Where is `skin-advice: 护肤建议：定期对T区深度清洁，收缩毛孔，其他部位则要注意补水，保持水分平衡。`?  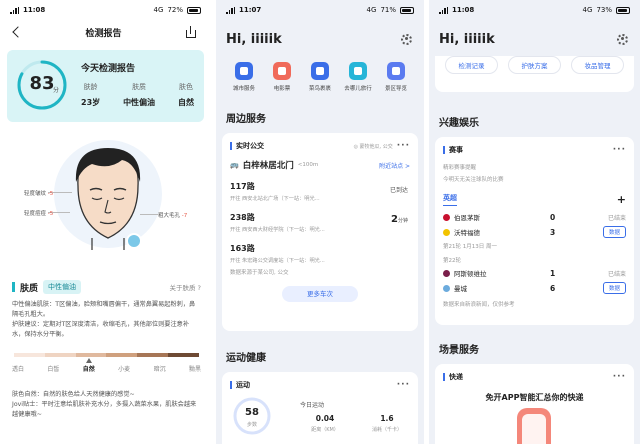
skin-advice: 护肤建议：定期对T区深度清洁，收缩毛孔，其他部位则要注意补水，保持水分平衡。 is located at coordinates (101, 329).